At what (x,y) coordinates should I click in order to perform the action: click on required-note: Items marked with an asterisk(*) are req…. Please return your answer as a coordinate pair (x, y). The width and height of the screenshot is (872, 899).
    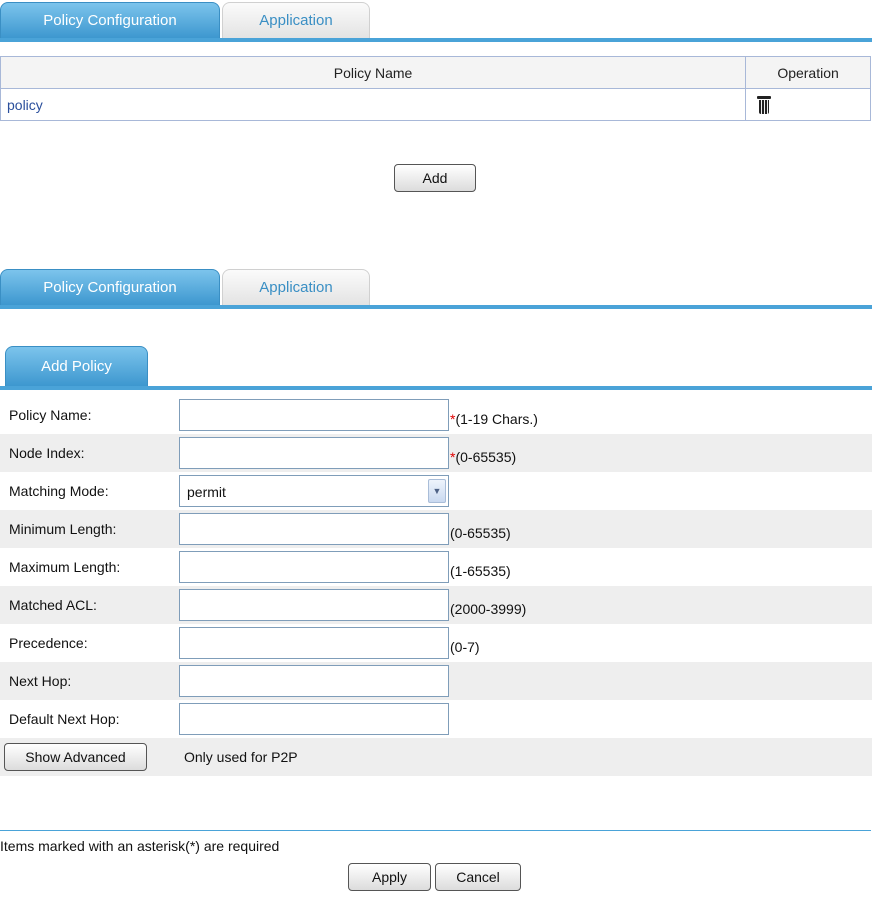
    Looking at the image, I should click on (140, 846).